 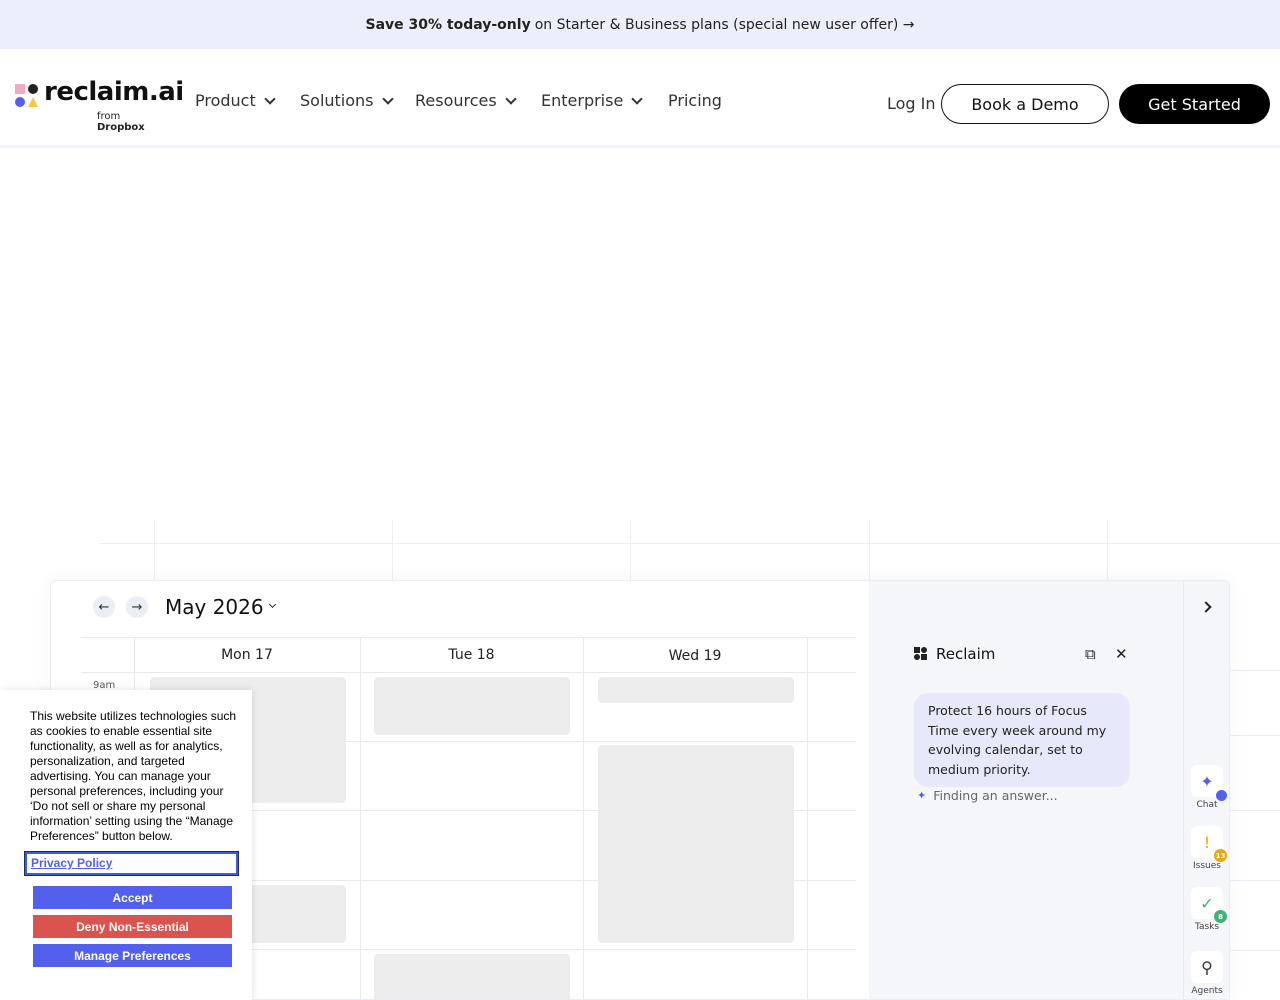 What do you see at coordinates (114, 92) in the screenshot?
I see `logo-wordmark: reclaim.ai` at bounding box center [114, 92].